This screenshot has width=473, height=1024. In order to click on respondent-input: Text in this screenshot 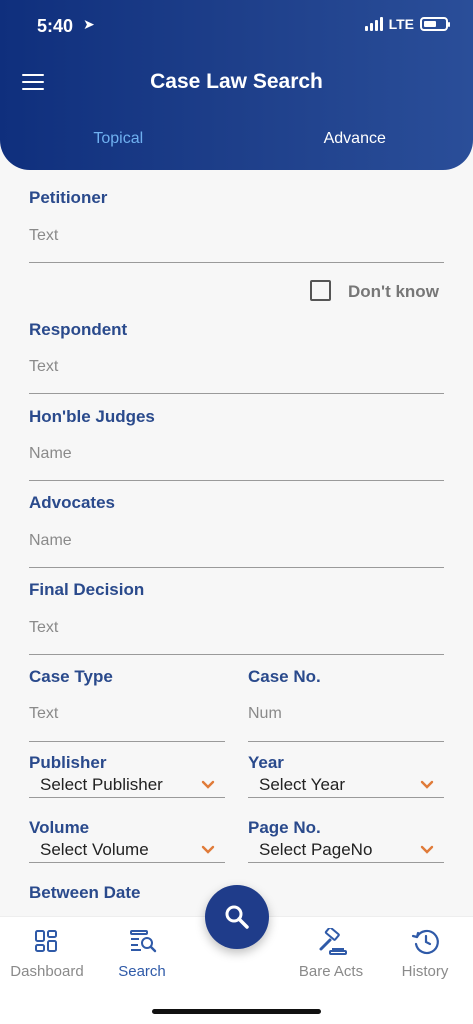, I will do `click(43, 367)`.